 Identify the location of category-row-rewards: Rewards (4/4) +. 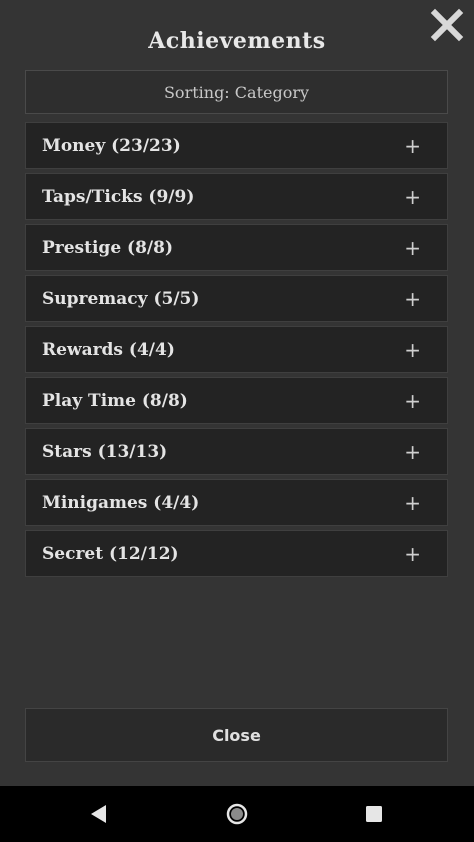
(236, 349).